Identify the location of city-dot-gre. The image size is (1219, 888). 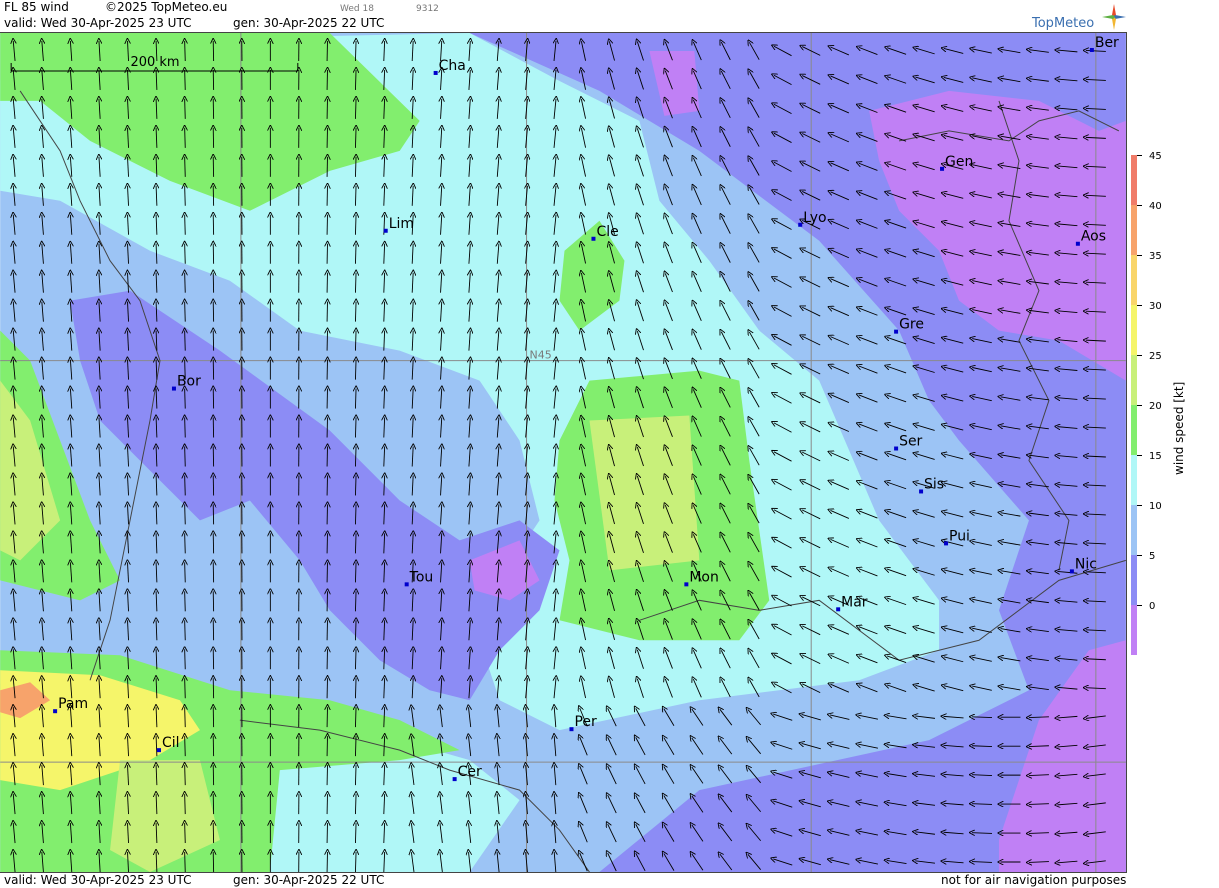
(896, 332).